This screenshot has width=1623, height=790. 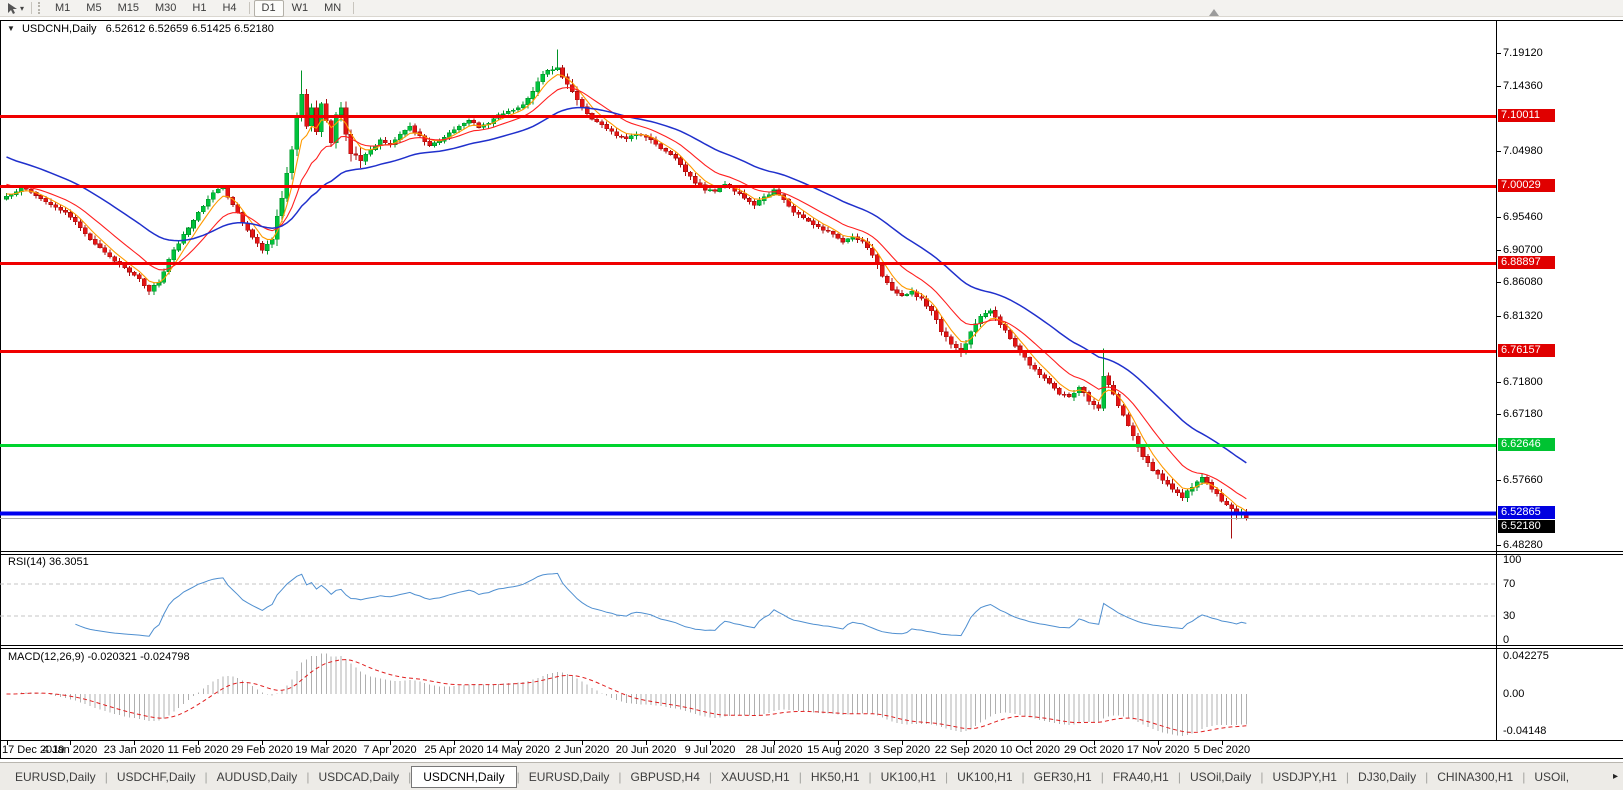 What do you see at coordinates (1523, 414) in the screenshot?
I see `price-axis-tick-label: 6.67180` at bounding box center [1523, 414].